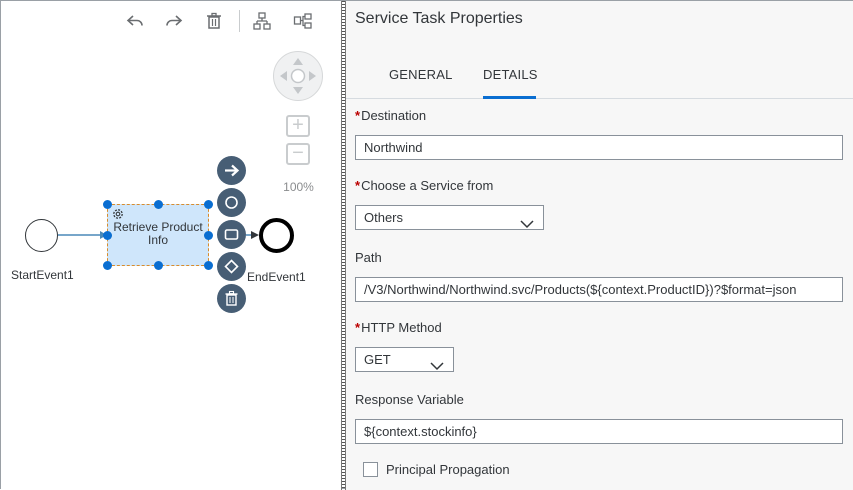 The image size is (853, 490). I want to click on response-variable-label: Response Variable, so click(409, 399).